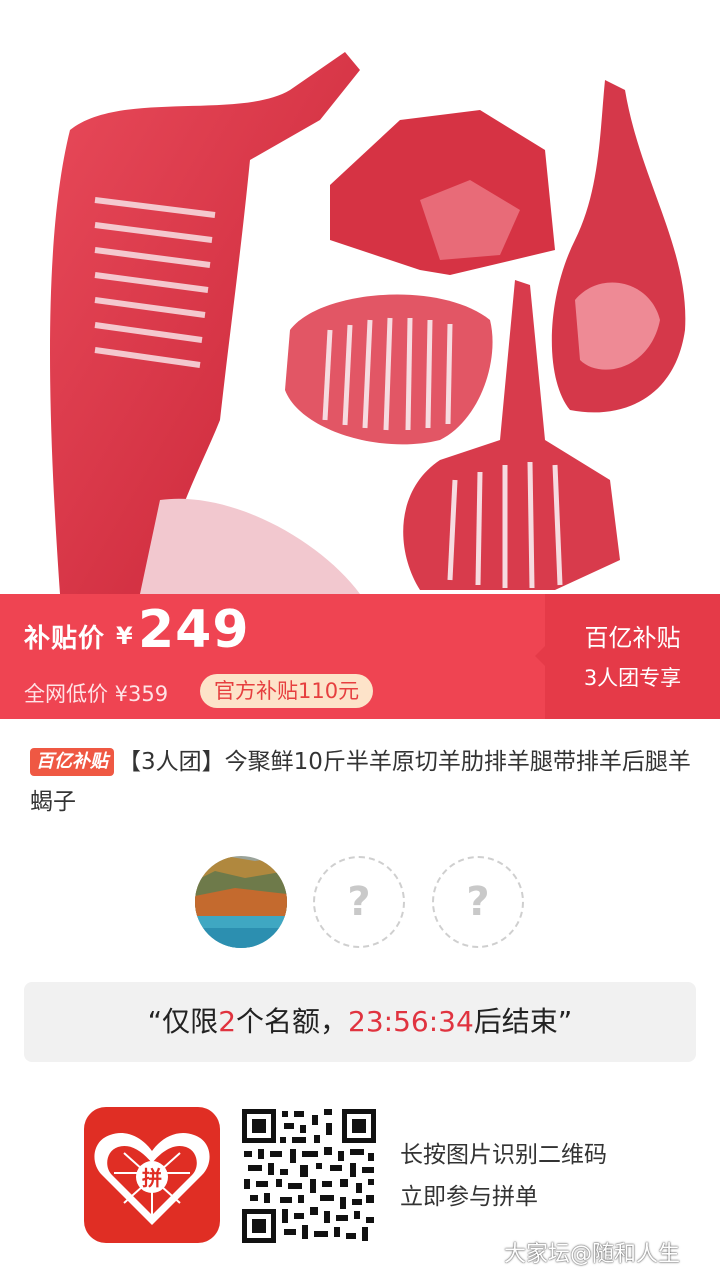 Image resolution: width=720 pixels, height=1281 pixels. I want to click on watermark: 大家坛@随和人生, so click(592, 1254).